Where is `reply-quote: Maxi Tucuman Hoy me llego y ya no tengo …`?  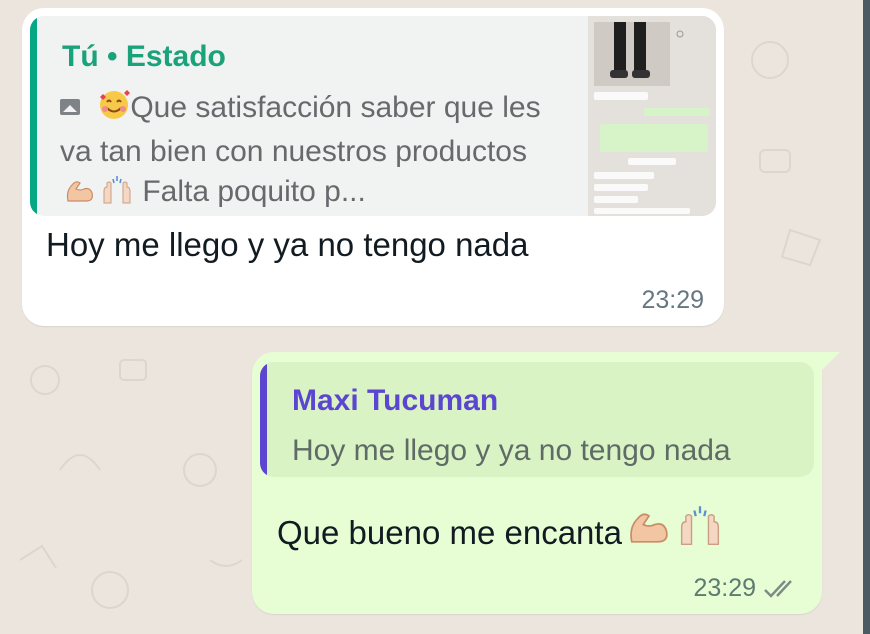 reply-quote: Maxi Tucuman Hoy me llego y ya no tengo … is located at coordinates (537, 419).